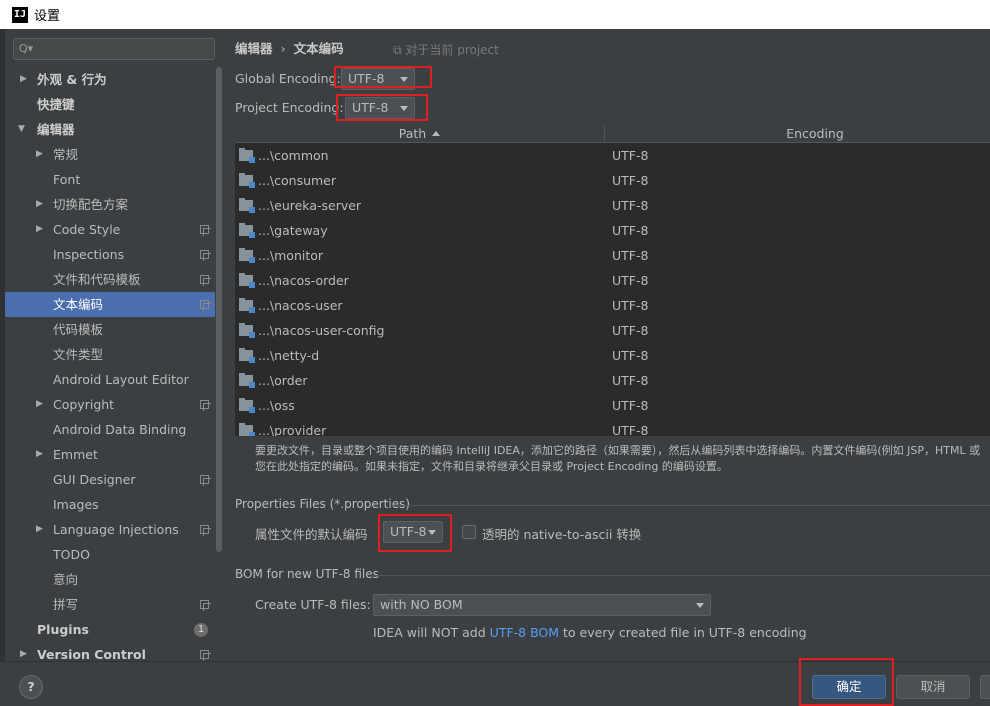 Image resolution: width=990 pixels, height=706 pixels. Describe the element at coordinates (201, 630) in the screenshot. I see `update-count-badge: 1` at that location.